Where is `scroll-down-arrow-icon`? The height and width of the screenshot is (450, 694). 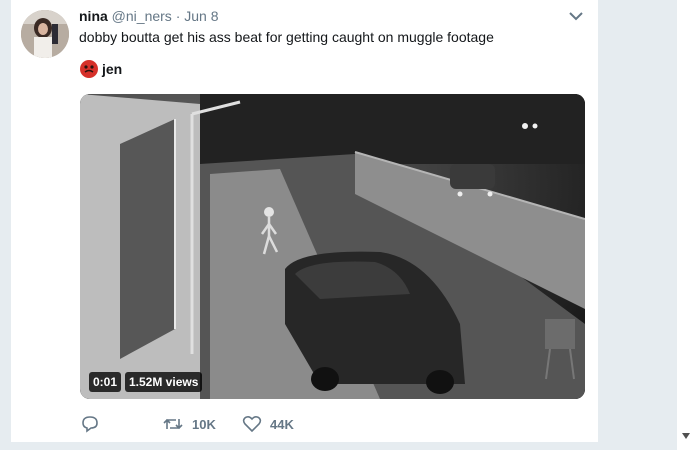 scroll-down-arrow-icon is located at coordinates (686, 436).